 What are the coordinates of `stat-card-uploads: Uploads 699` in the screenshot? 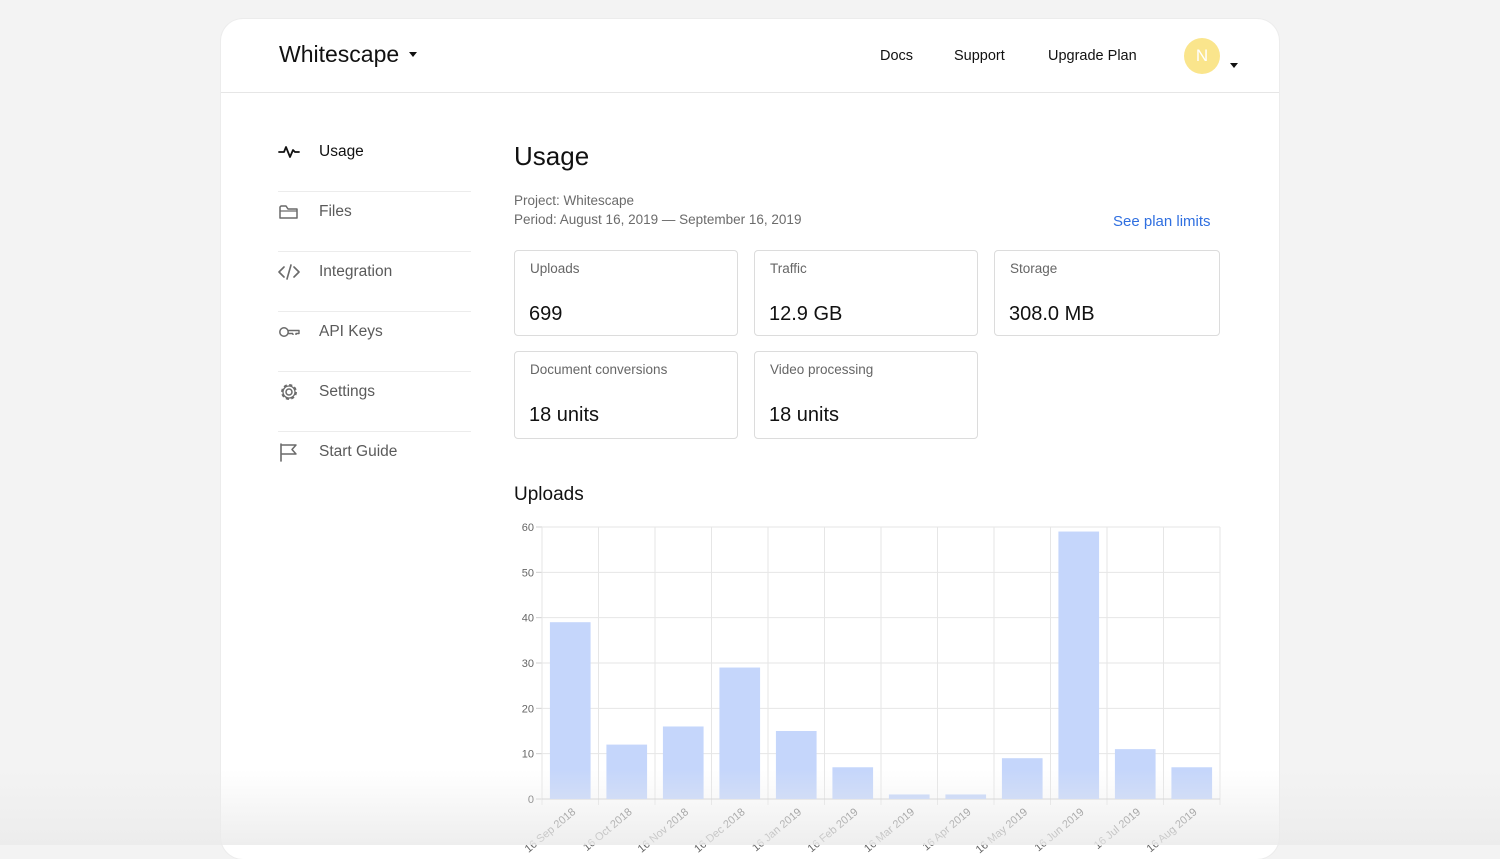 It's located at (626, 293).